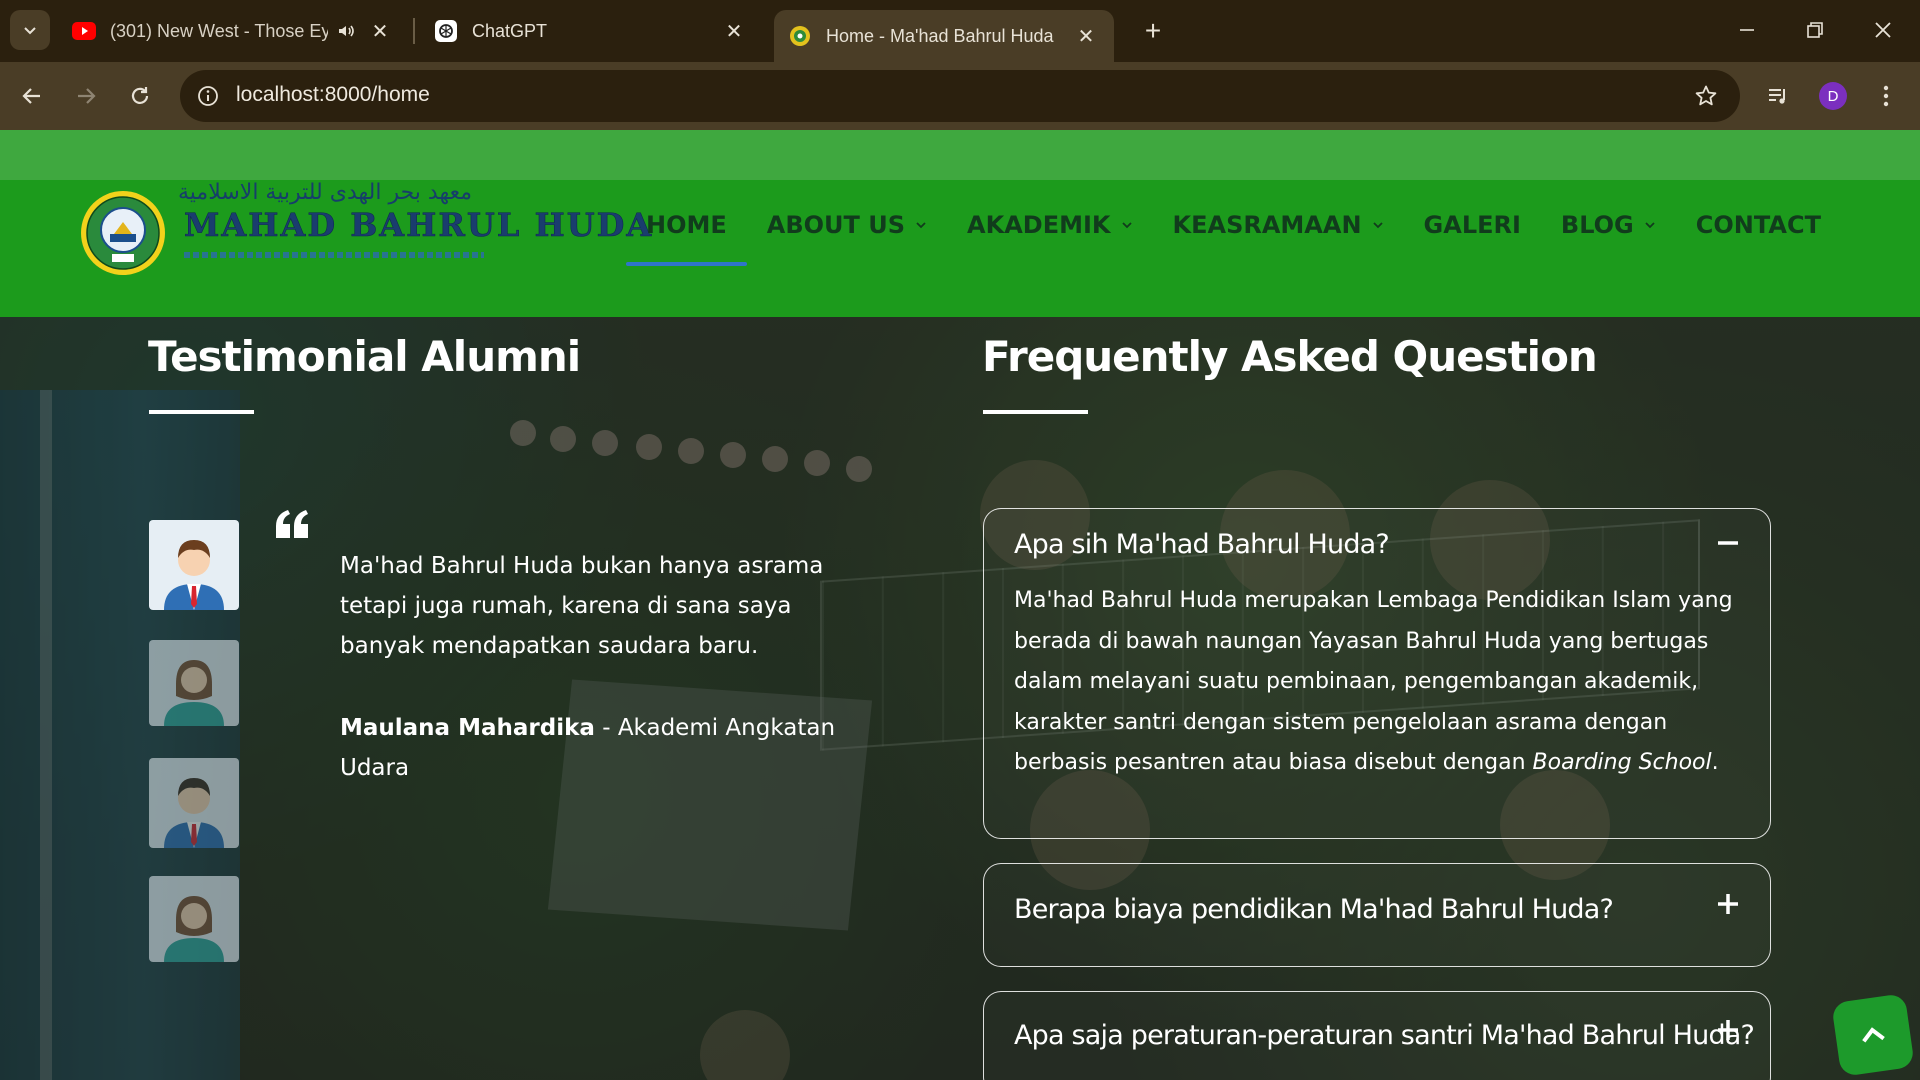  I want to click on reload-icon, so click(140, 95).